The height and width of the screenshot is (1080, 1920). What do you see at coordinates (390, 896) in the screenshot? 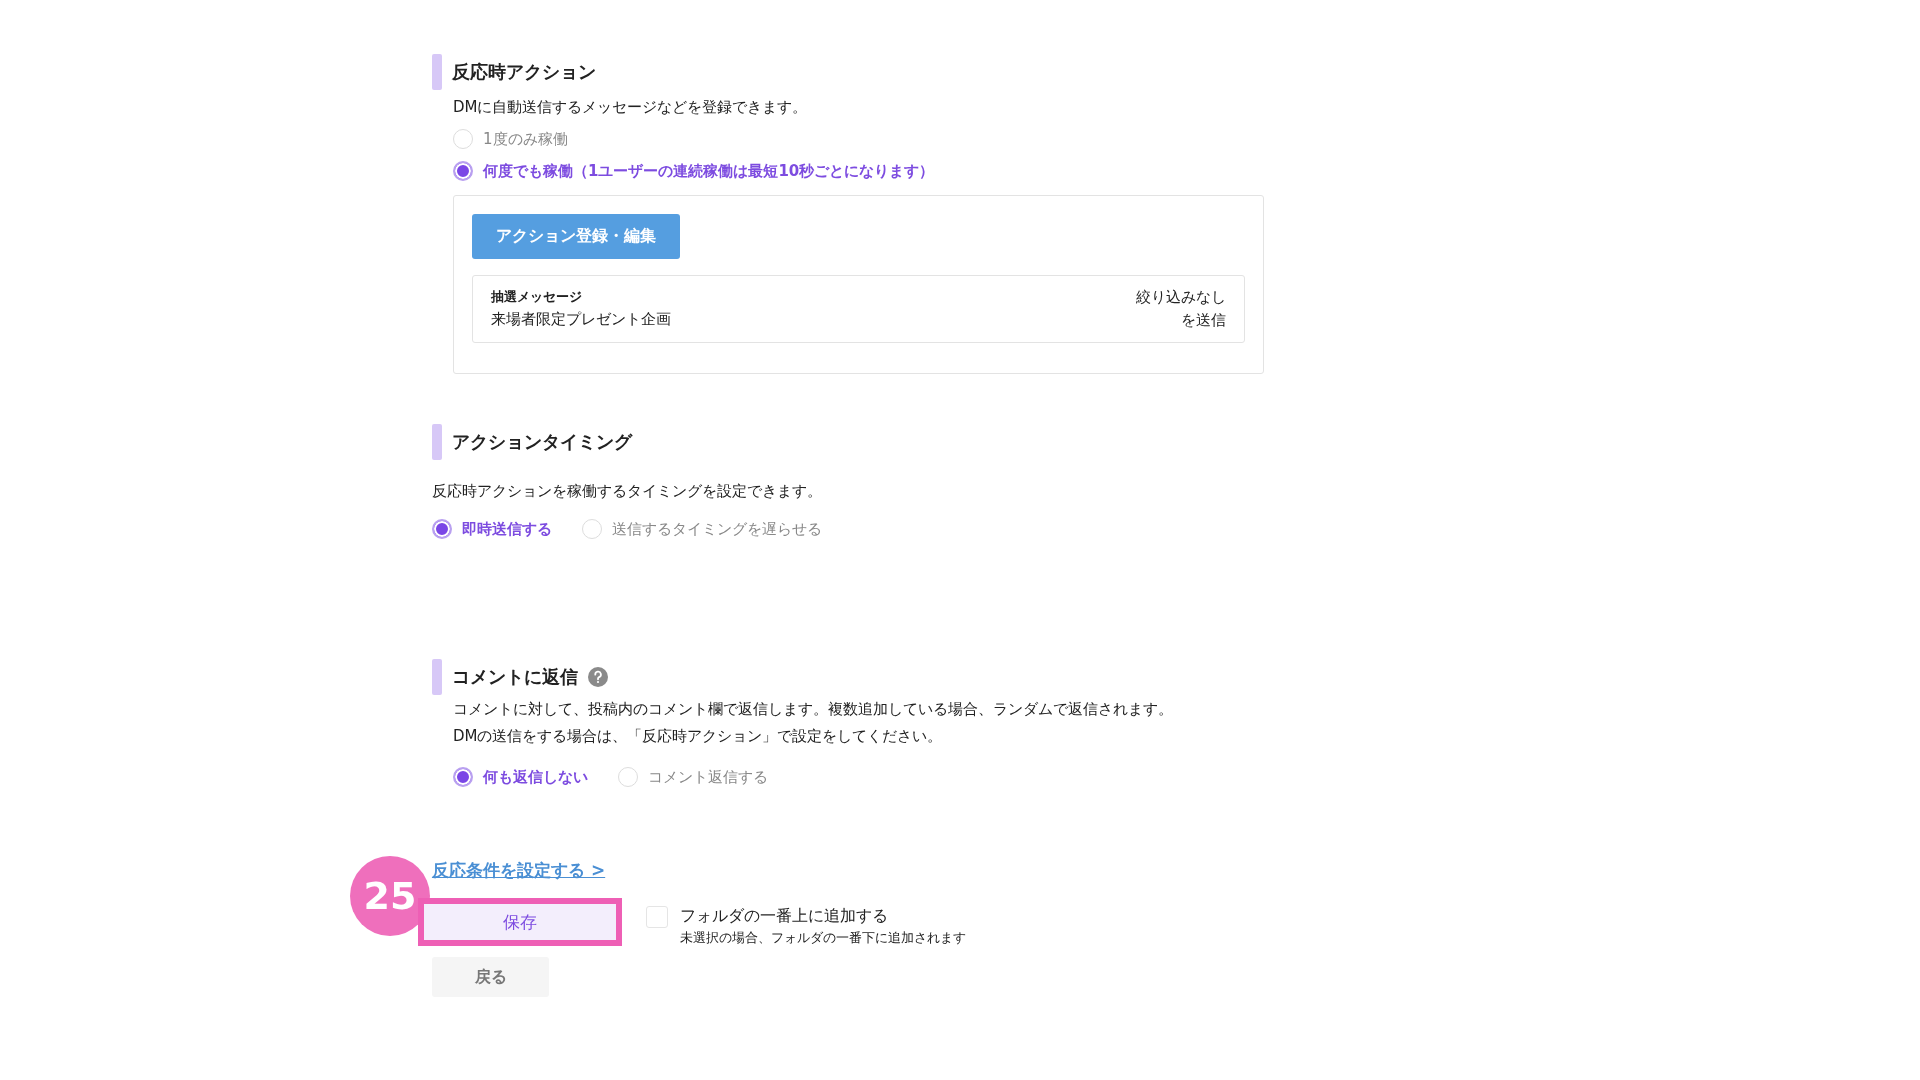
I see `step-number-badge: 25` at bounding box center [390, 896].